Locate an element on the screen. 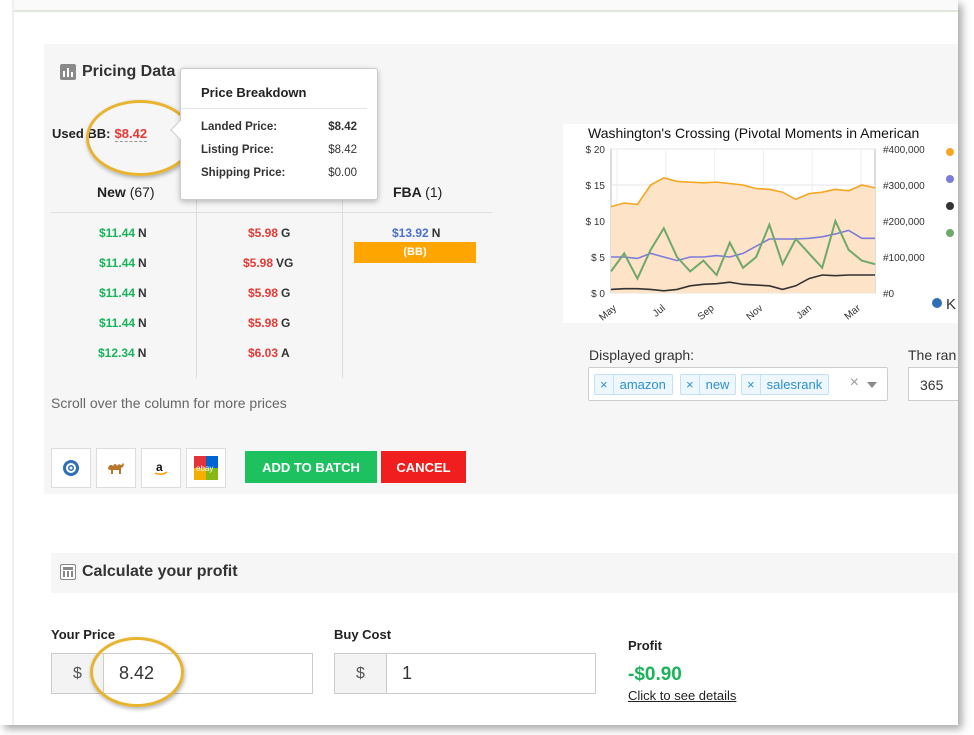 This screenshot has height=735, width=974. y-right-tick-label: #200,000 is located at coordinates (904, 222).